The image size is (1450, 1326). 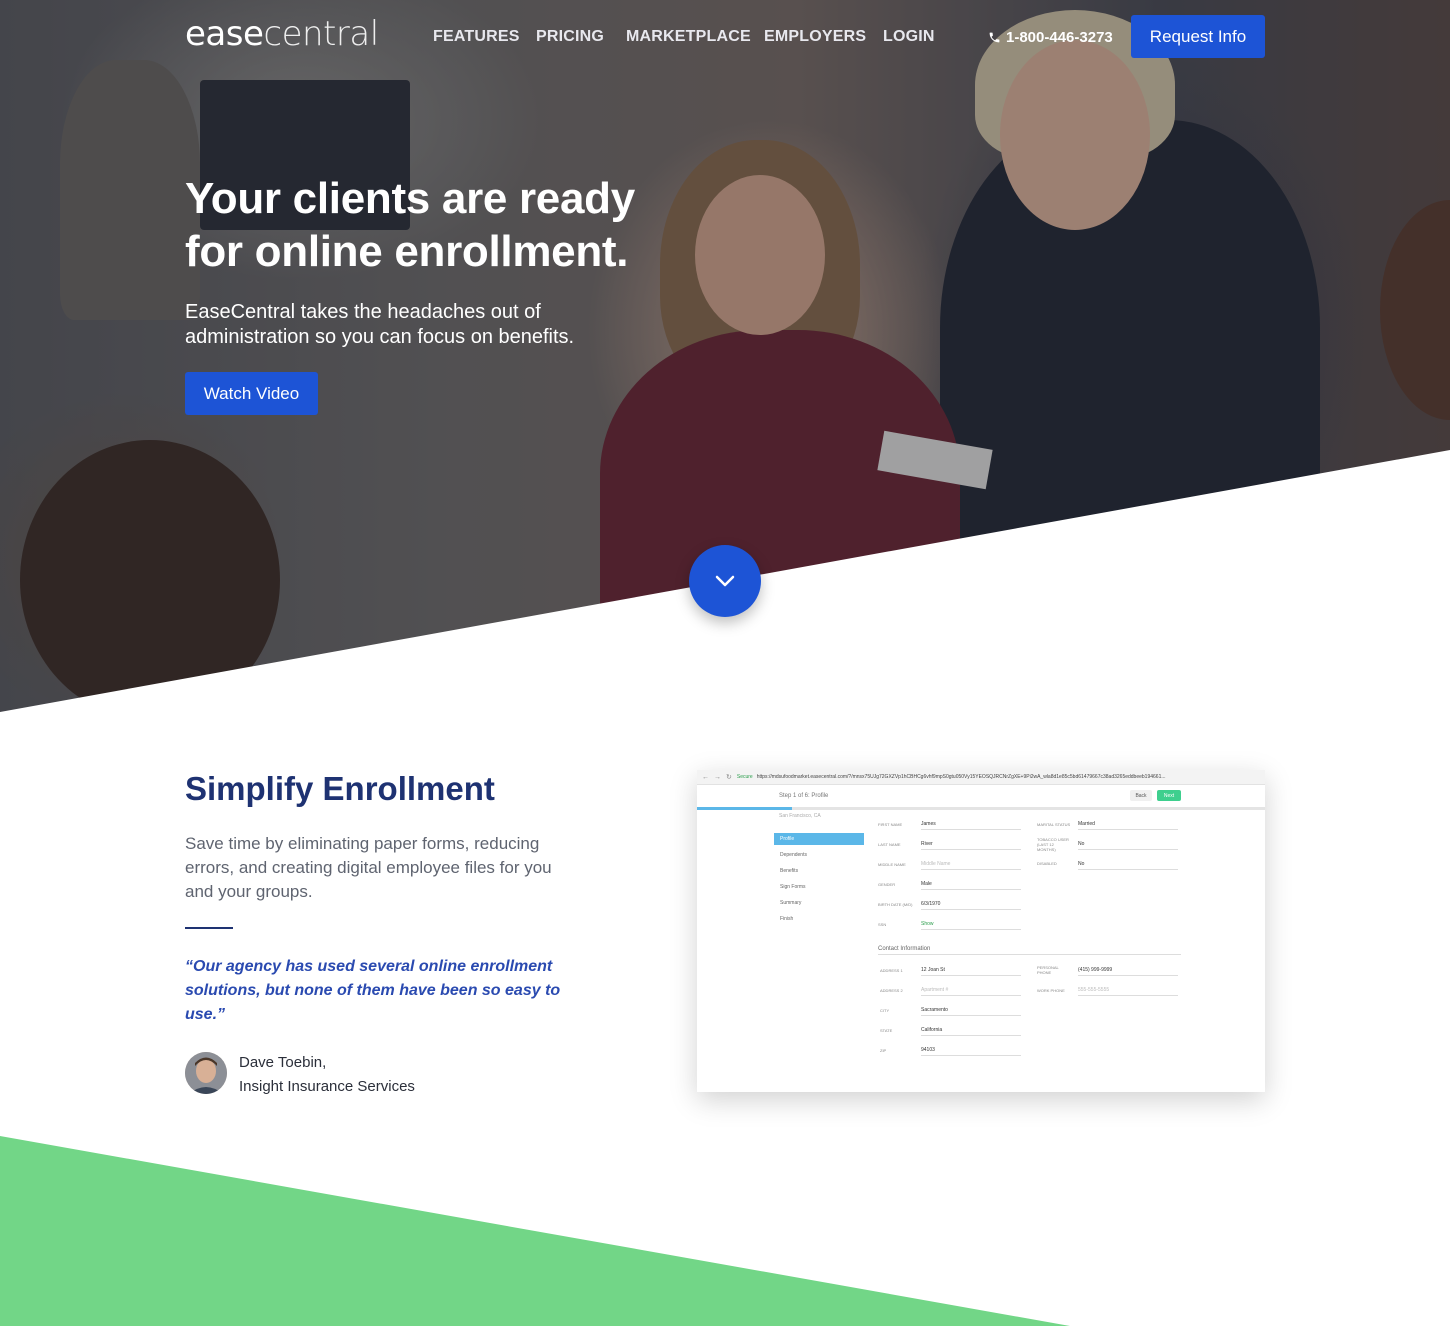 What do you see at coordinates (744, 808) in the screenshot?
I see `progress-fill` at bounding box center [744, 808].